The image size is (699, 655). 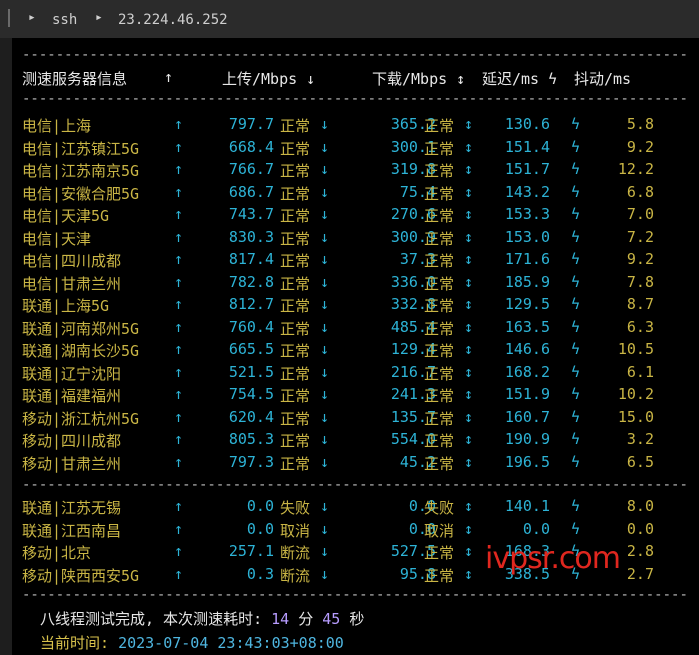 I want to click on upload-status: 取消, so click(x=295, y=530).